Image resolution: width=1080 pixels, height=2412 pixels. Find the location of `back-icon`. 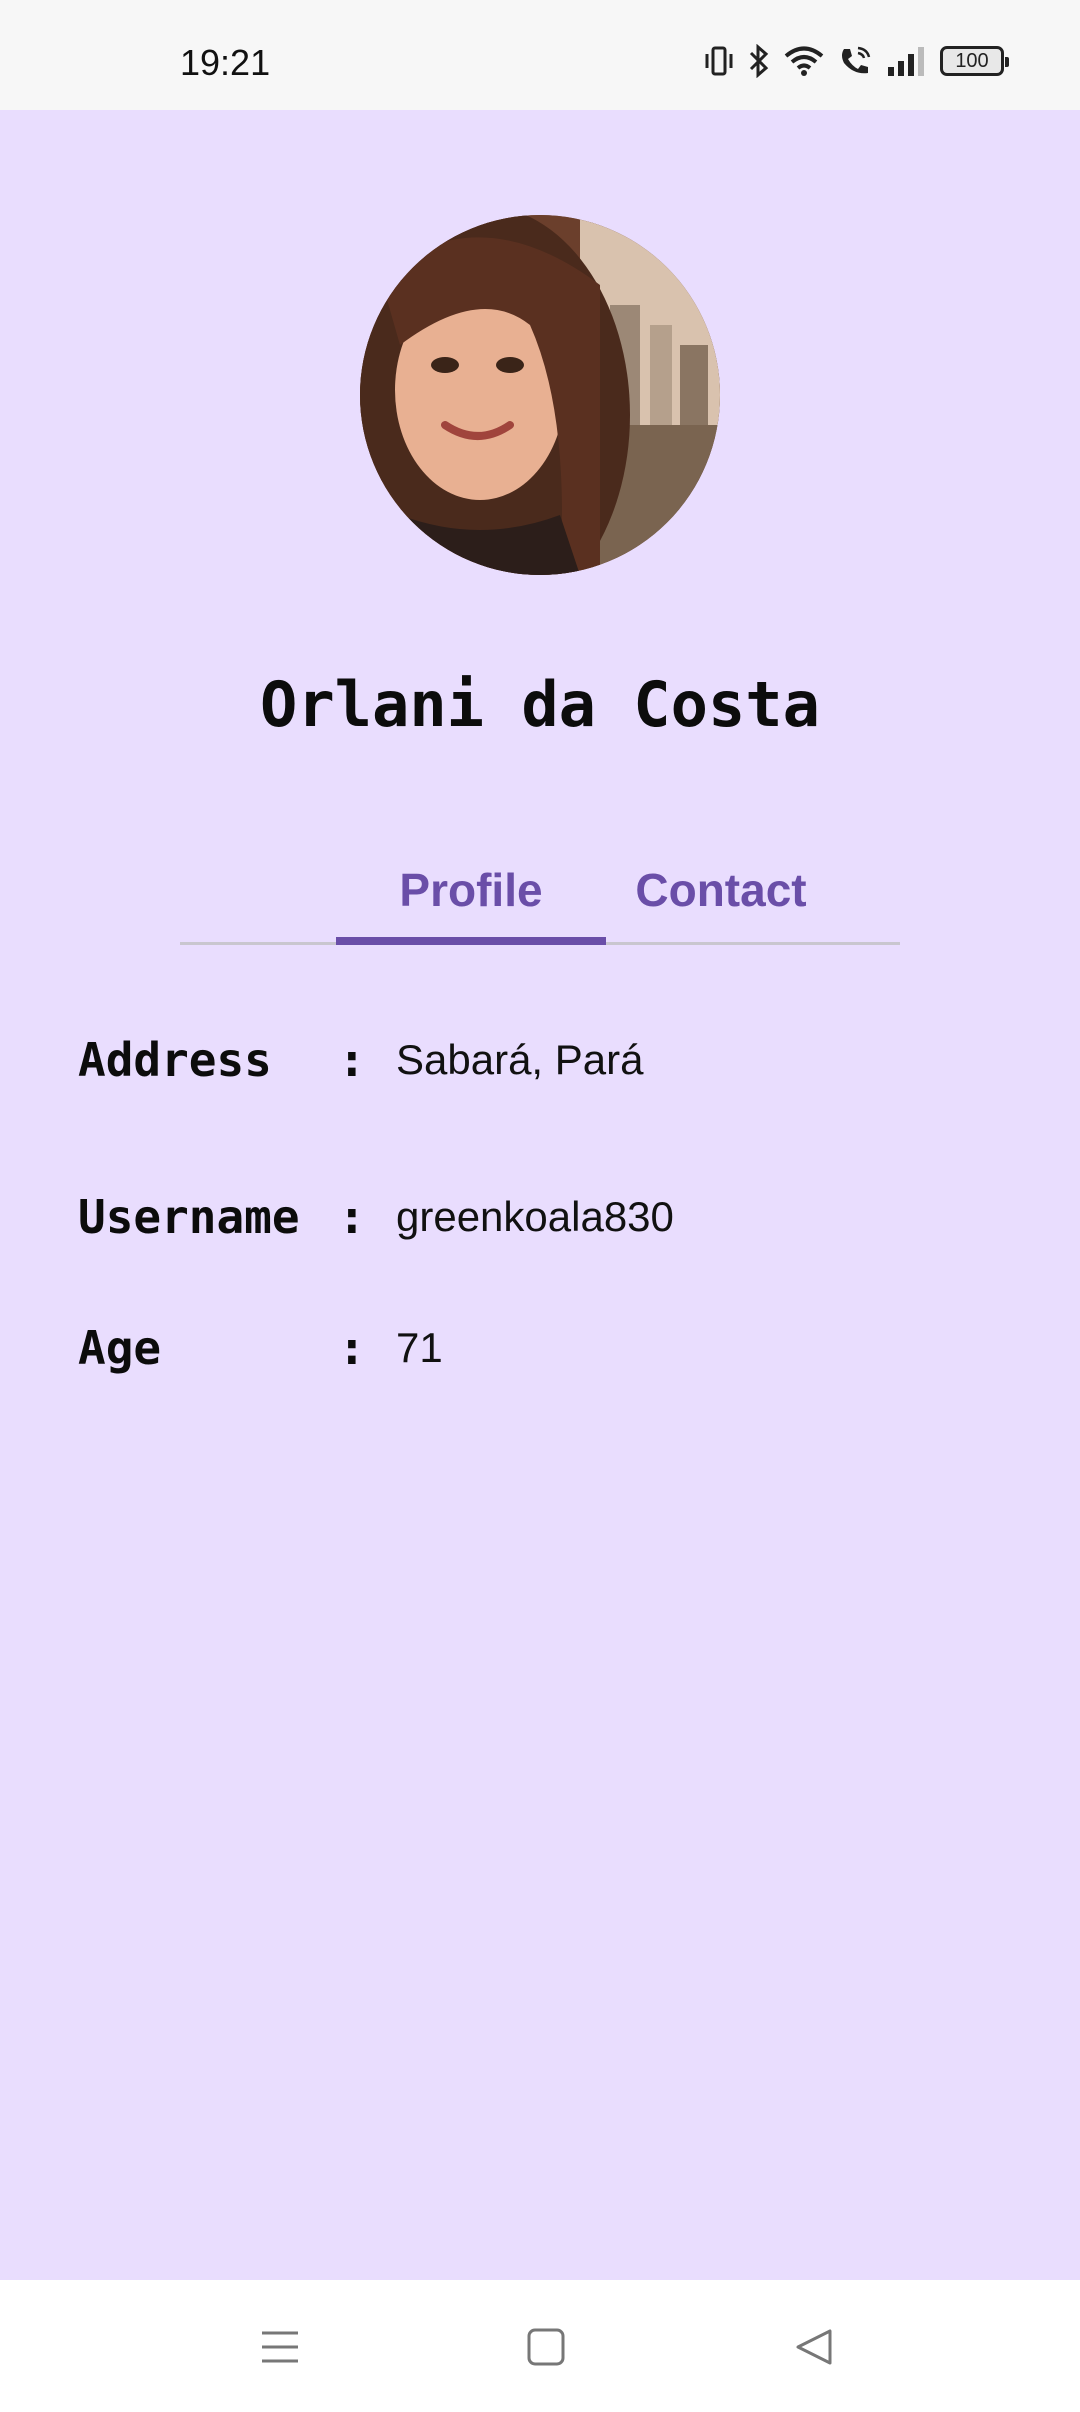

back-icon is located at coordinates (814, 2347).